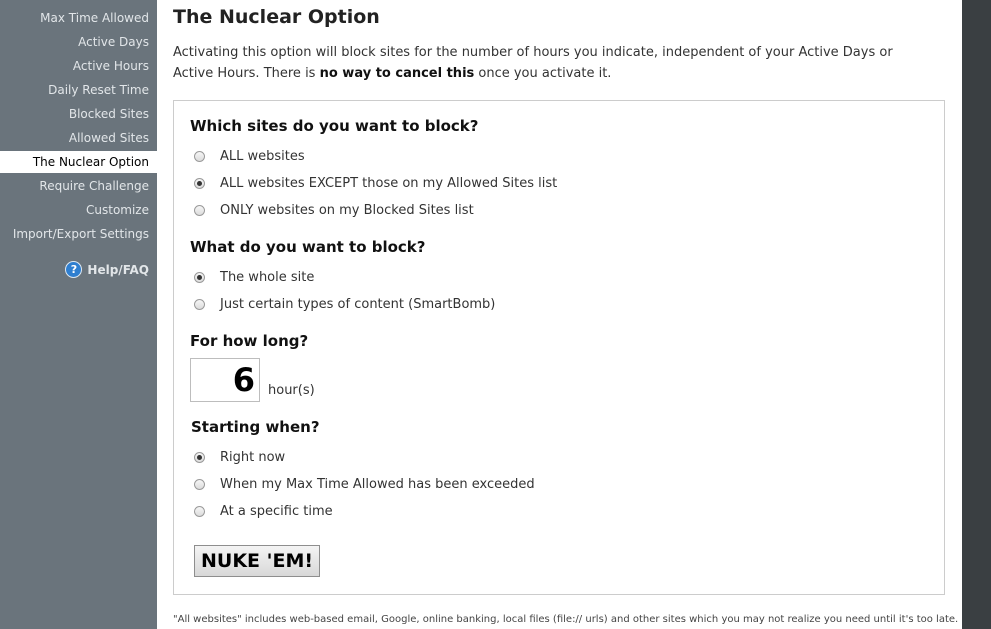 Image resolution: width=991 pixels, height=629 pixels. What do you see at coordinates (98, 90) in the screenshot?
I see `sidebar-item-daily-reset-time: Daily Reset Time` at bounding box center [98, 90].